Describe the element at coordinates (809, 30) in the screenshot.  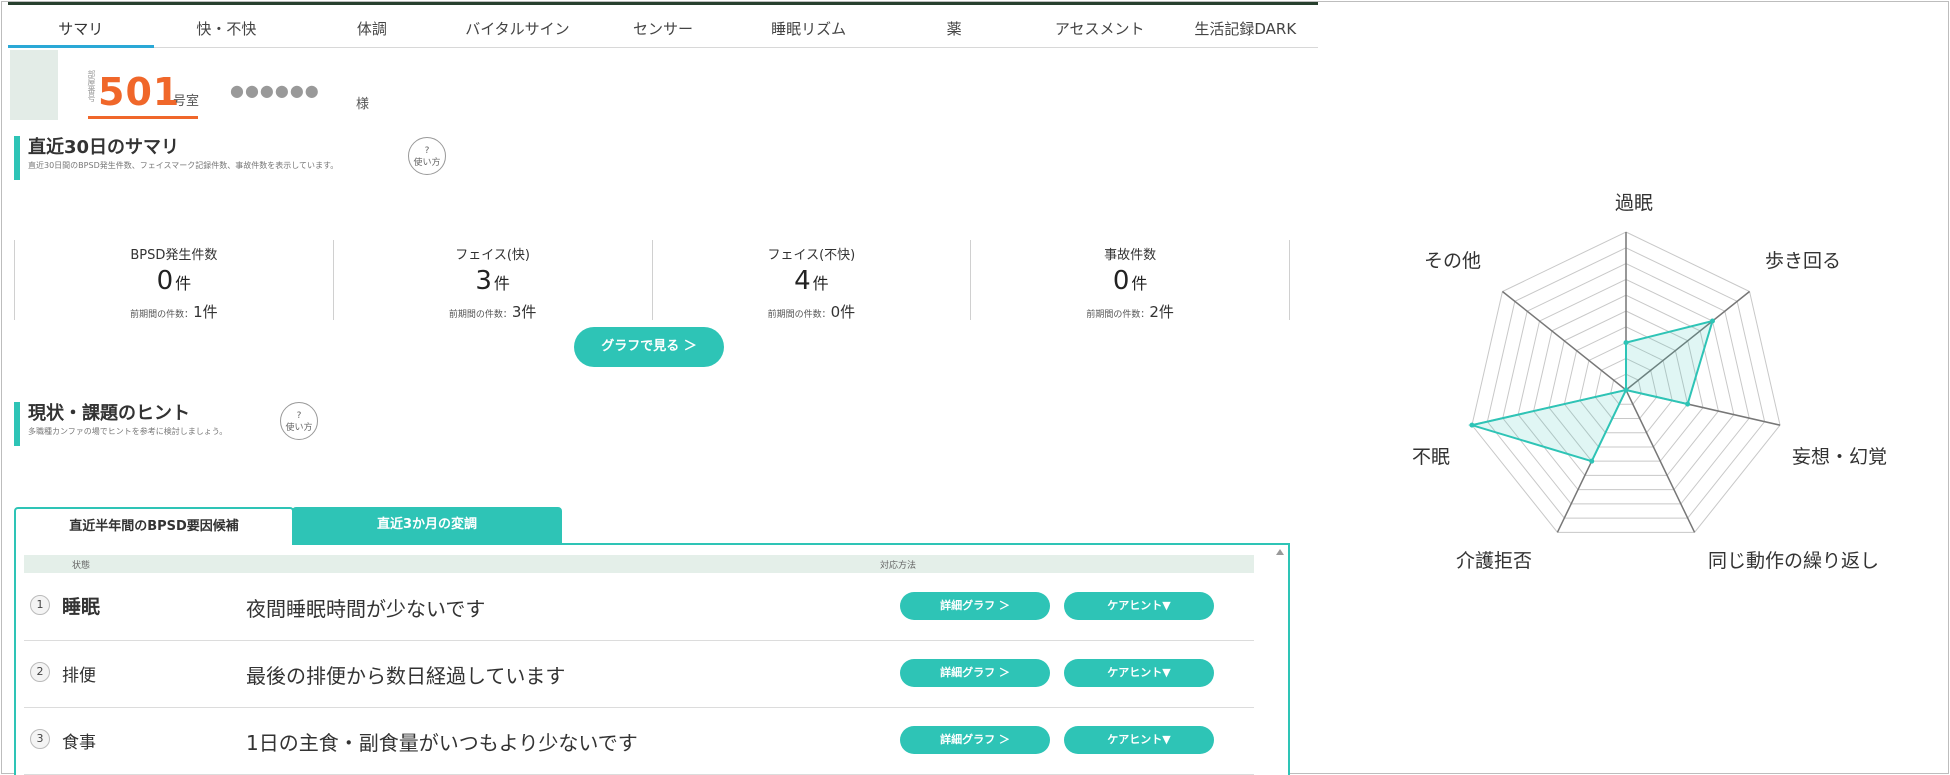
I see `tab-sleep-rhythm: 睡眠リズム` at that location.